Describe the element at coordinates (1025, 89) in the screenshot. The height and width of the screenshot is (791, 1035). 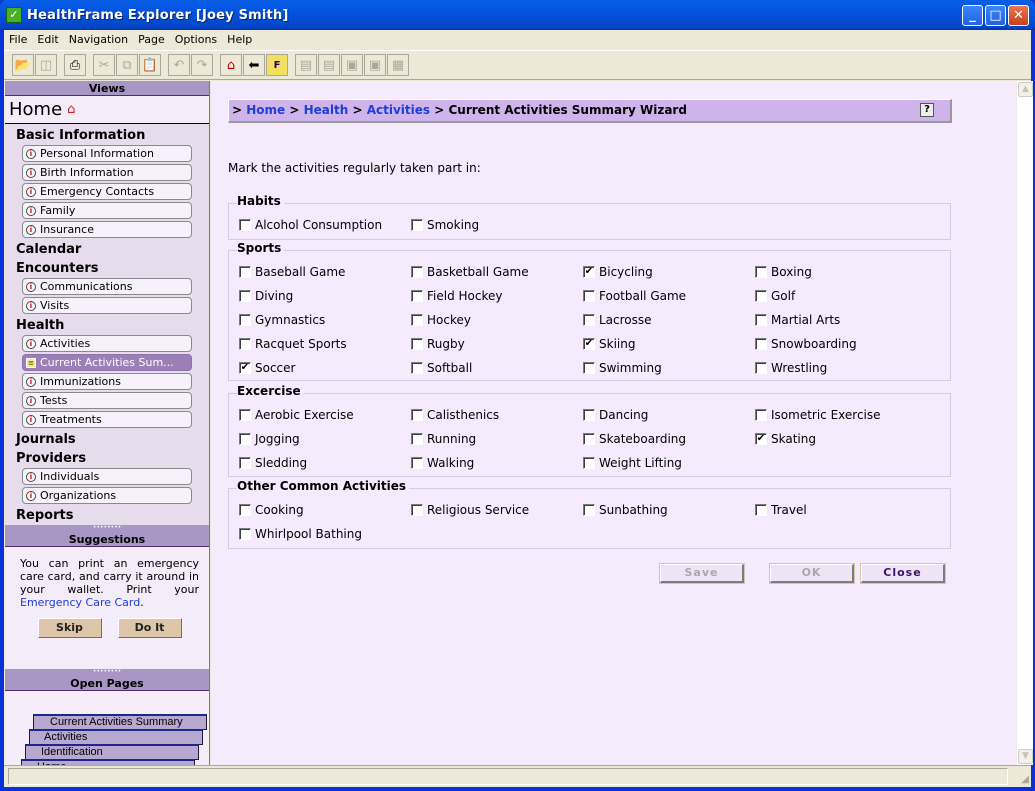
I see `scroll-up-button: ▲` at that location.